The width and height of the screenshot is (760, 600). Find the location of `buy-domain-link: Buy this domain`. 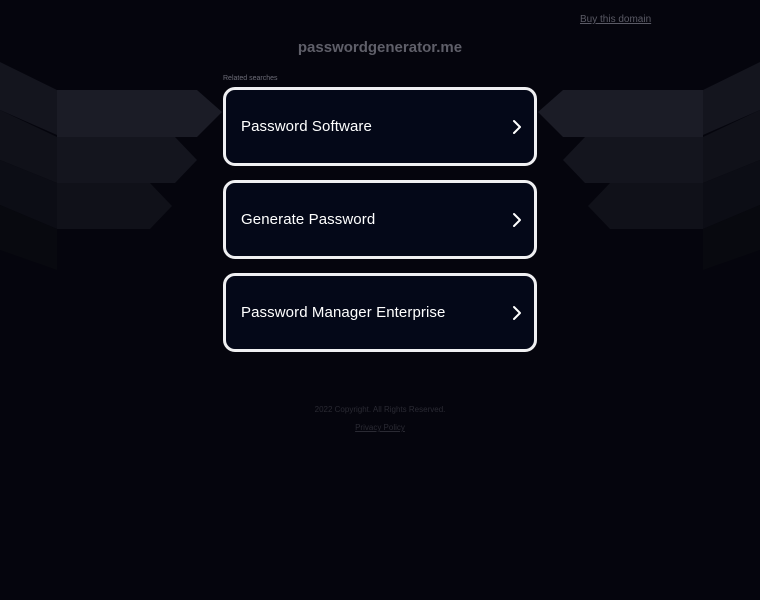

buy-domain-link: Buy this domain is located at coordinates (615, 19).